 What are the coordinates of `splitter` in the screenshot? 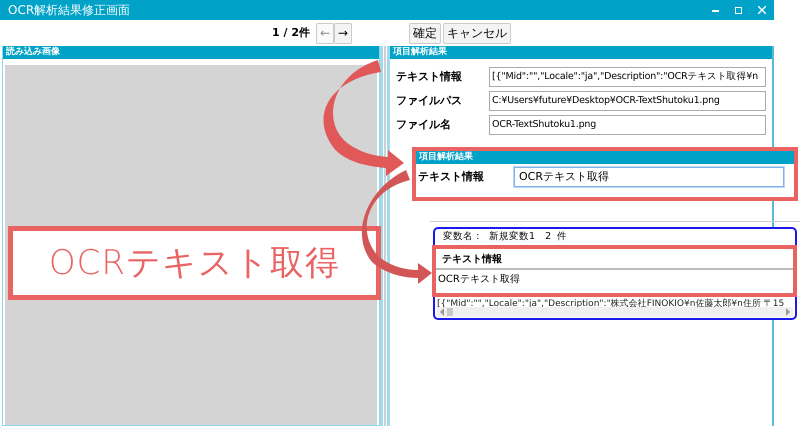 It's located at (385, 236).